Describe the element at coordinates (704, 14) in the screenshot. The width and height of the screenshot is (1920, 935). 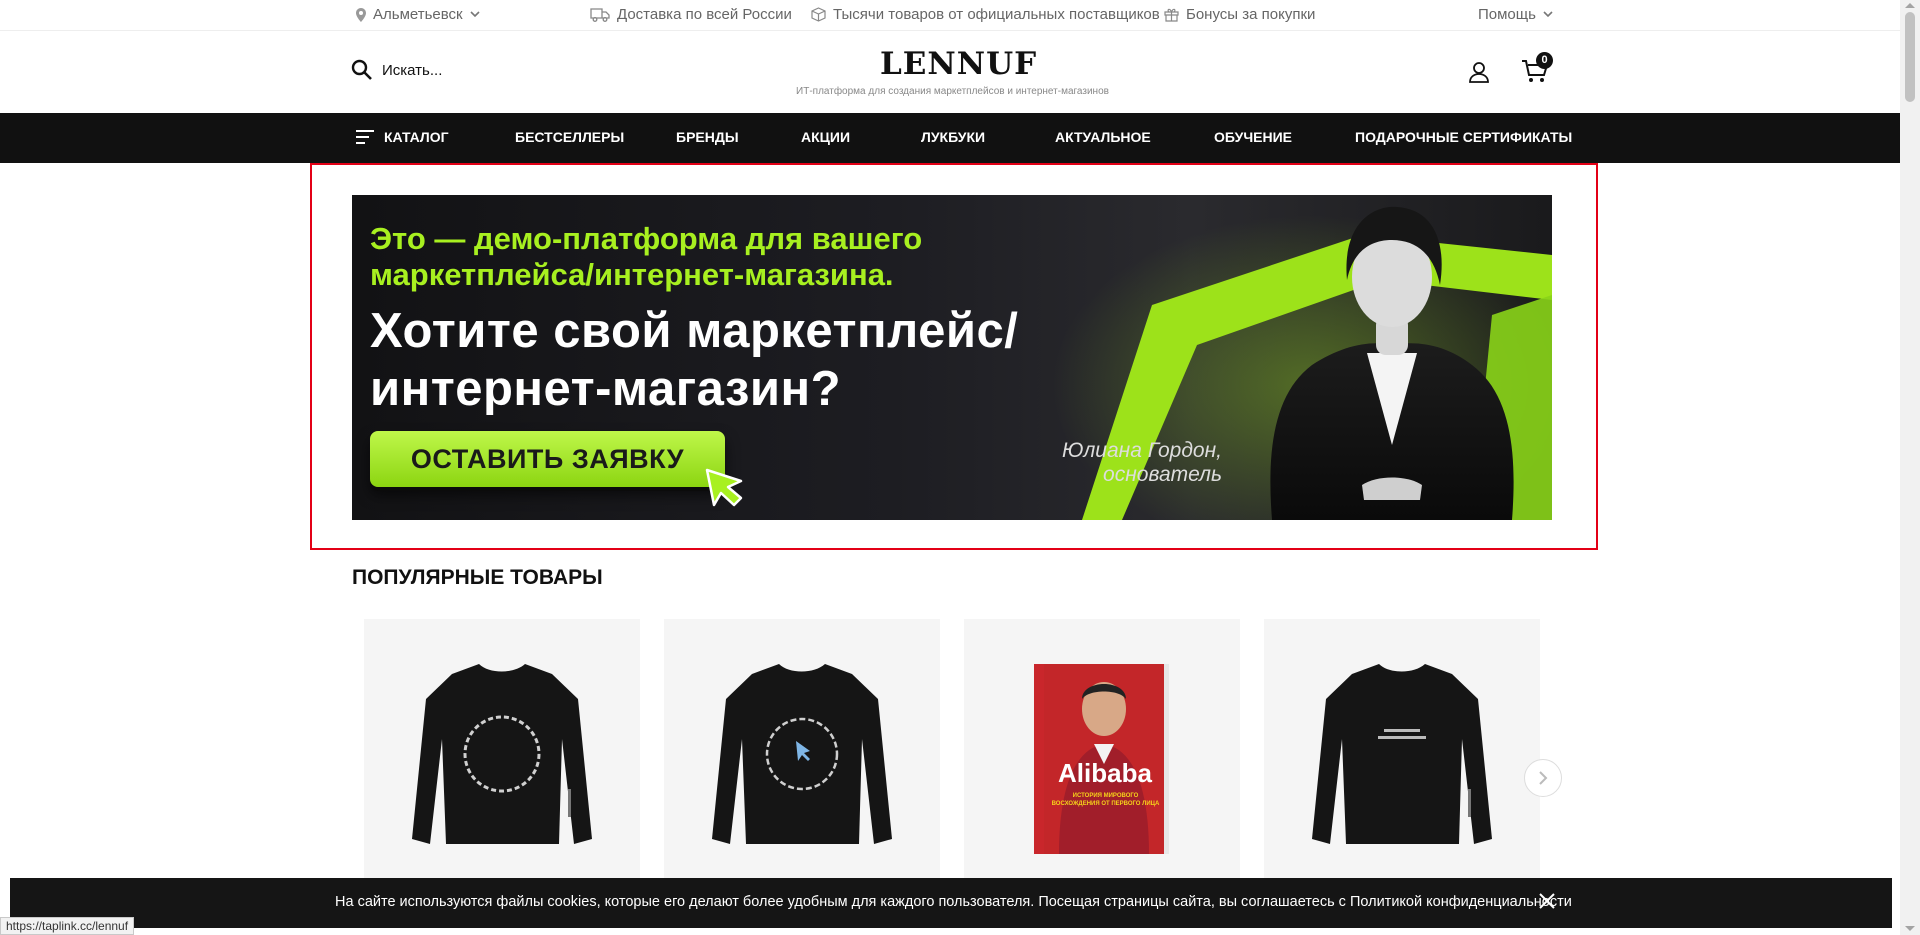
I see `delivery-text: Доставка по всей России` at that location.